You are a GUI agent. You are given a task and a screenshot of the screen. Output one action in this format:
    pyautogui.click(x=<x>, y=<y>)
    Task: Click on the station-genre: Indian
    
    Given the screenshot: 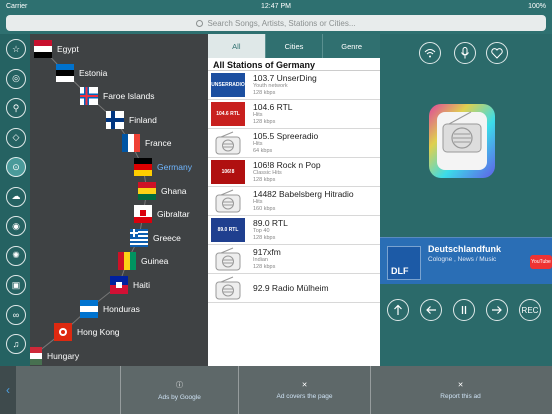 What is the action you would take?
    pyautogui.click(x=260, y=260)
    